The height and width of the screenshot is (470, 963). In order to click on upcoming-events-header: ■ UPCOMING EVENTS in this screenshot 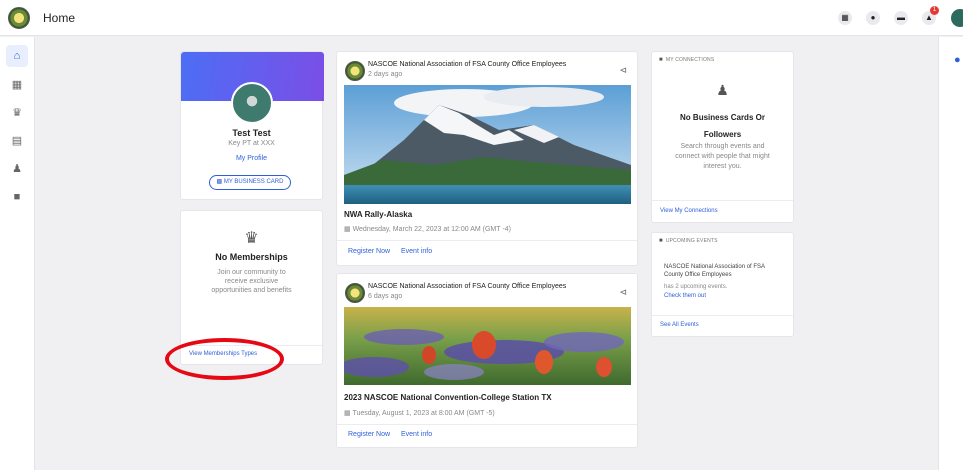, I will do `click(688, 241)`.